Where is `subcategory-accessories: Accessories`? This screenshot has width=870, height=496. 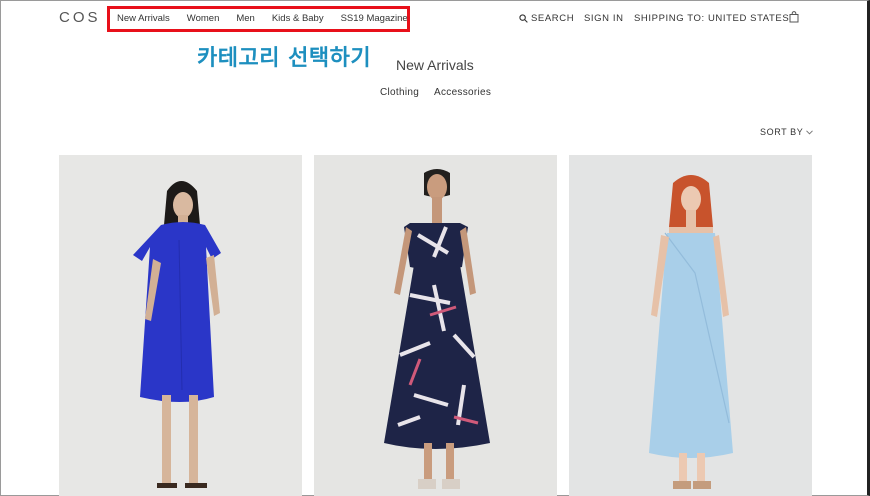
subcategory-accessories: Accessories is located at coordinates (462, 92).